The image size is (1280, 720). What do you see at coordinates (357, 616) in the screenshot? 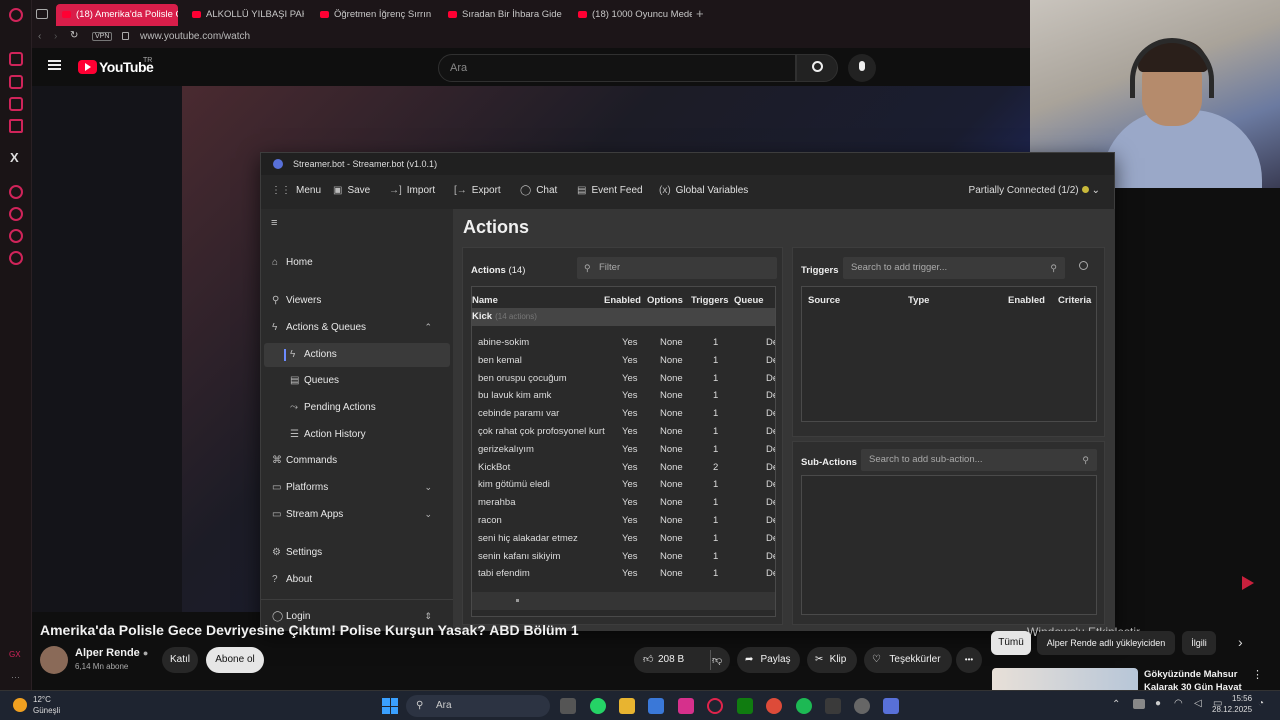
I see `sidebar-item-login: ◯ Login ⇕` at bounding box center [357, 616].